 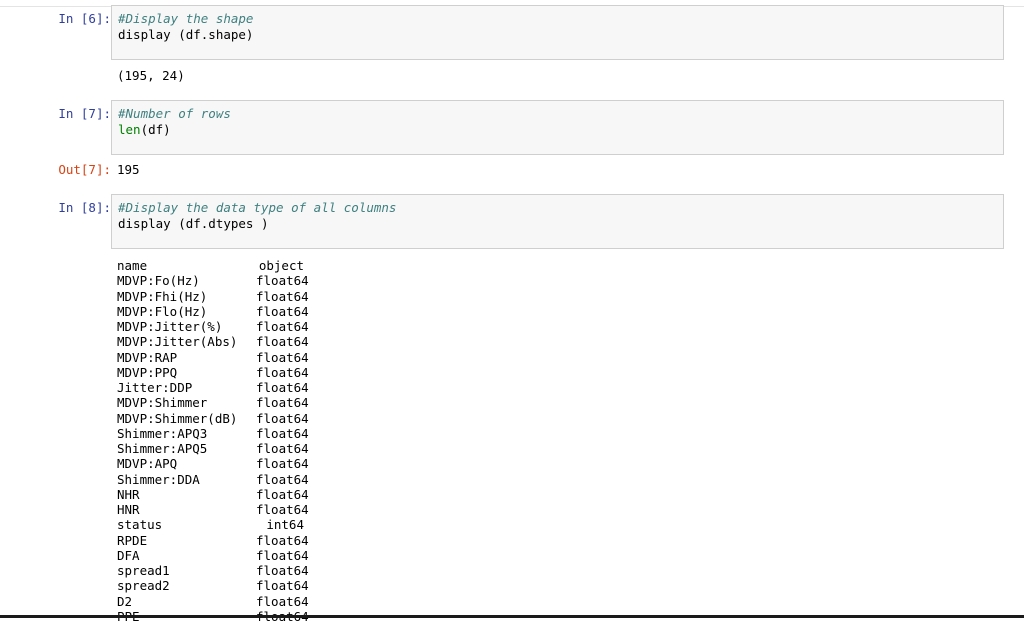 I want to click on dtype-column-name: DFA, so click(x=128, y=555).